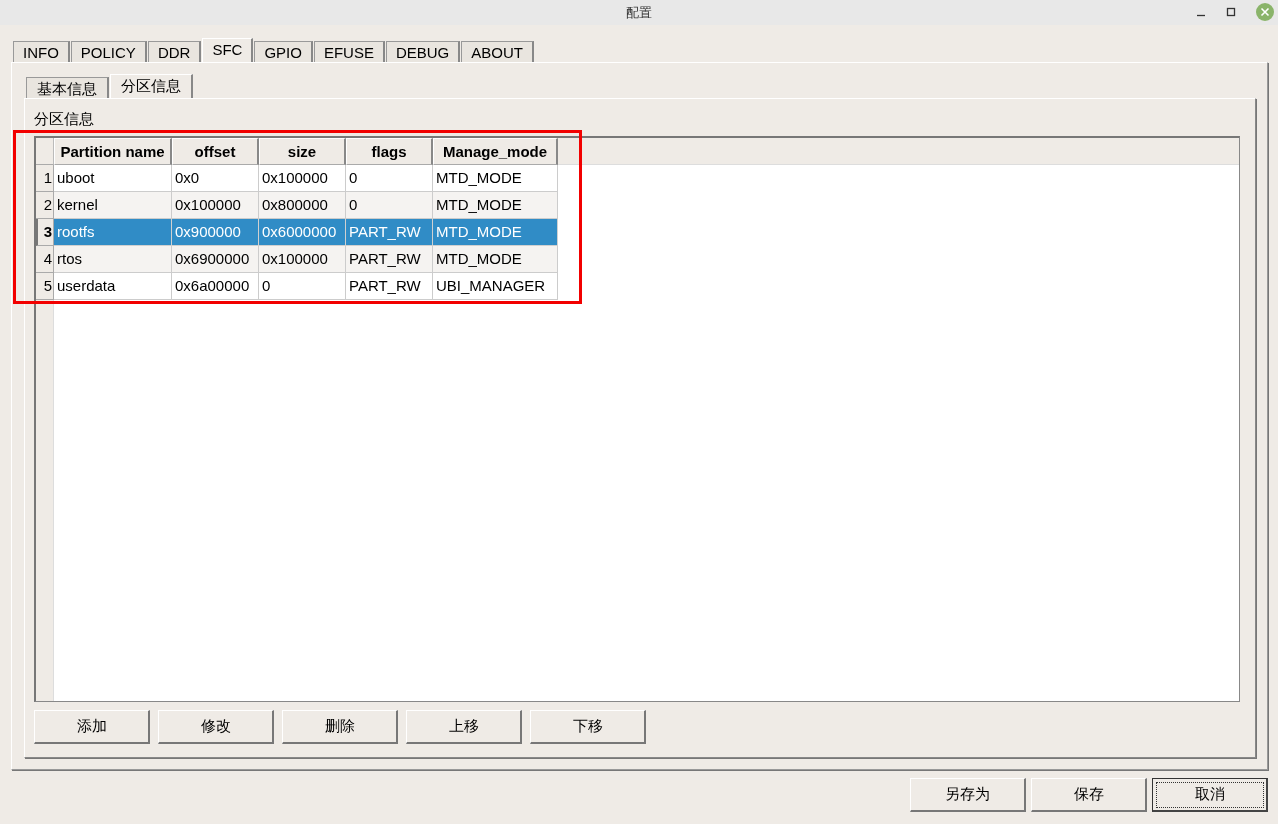 The width and height of the screenshot is (1278, 824). Describe the element at coordinates (113, 151) in the screenshot. I see `column-header: Partition name` at that location.